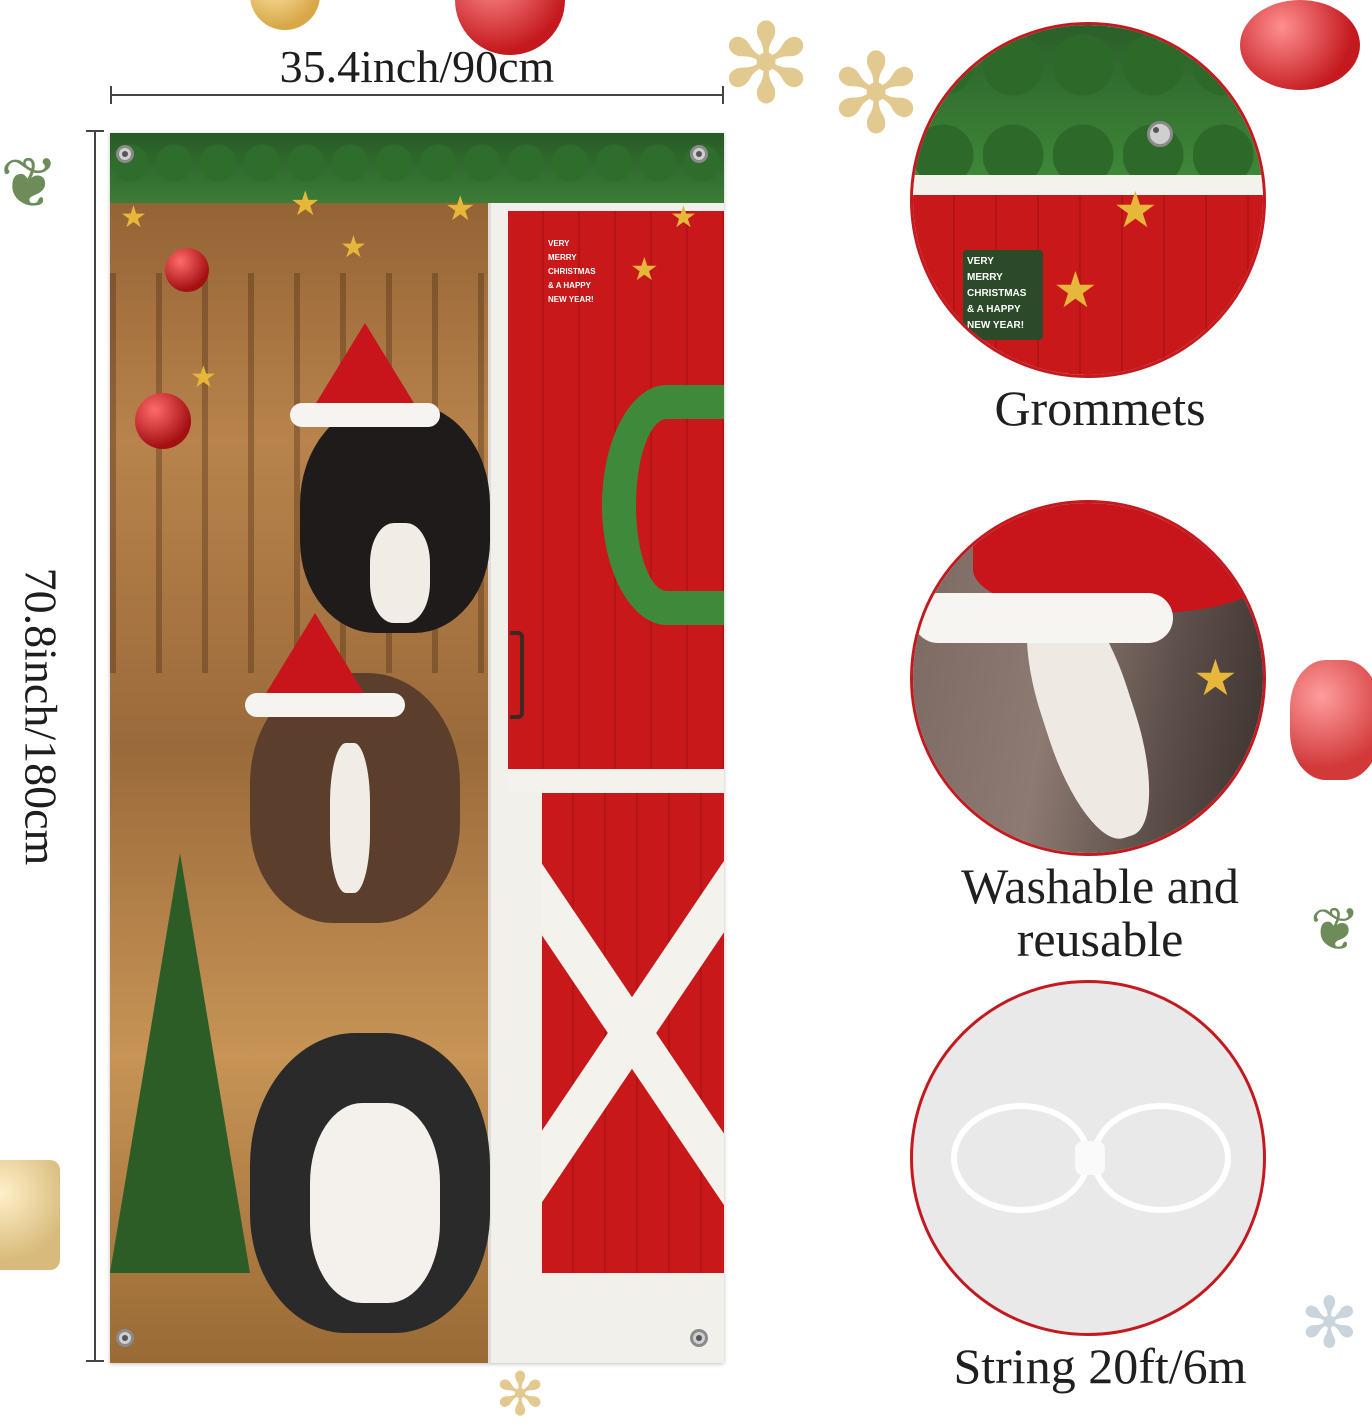 The height and width of the screenshot is (1428, 1372). What do you see at coordinates (285, 15) in the screenshot?
I see `background-ornament-gold` at bounding box center [285, 15].